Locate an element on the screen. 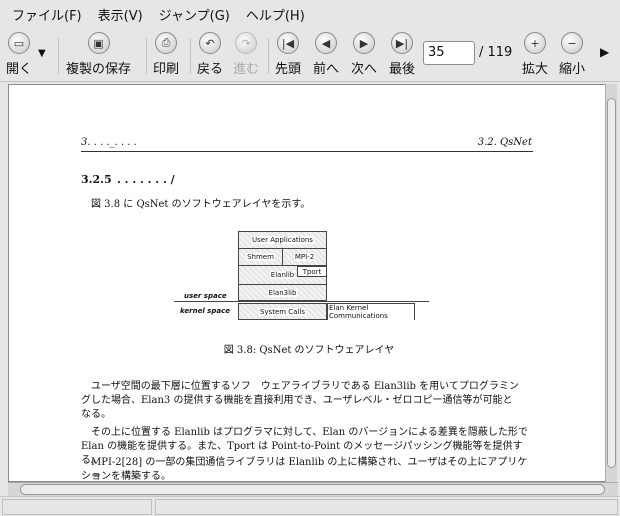  figure-label-system-calls: System Calls is located at coordinates (282, 311).